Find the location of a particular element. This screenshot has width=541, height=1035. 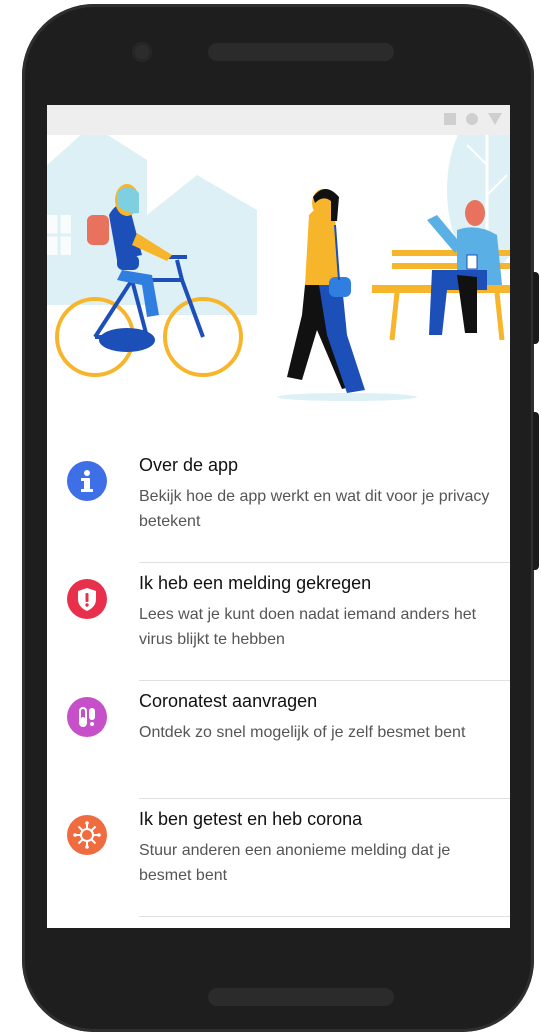

volume-button is located at coordinates (536, 491).